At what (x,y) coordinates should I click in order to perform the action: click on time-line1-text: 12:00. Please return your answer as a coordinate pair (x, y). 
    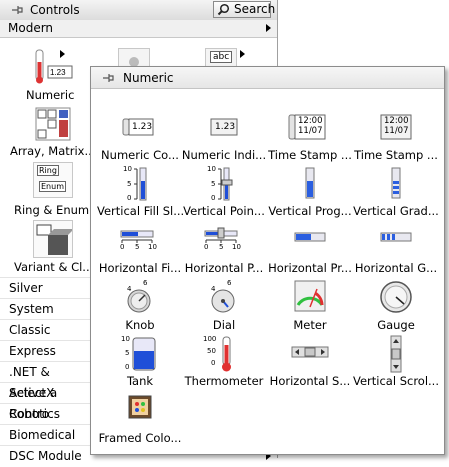
    Looking at the image, I should click on (310, 121).